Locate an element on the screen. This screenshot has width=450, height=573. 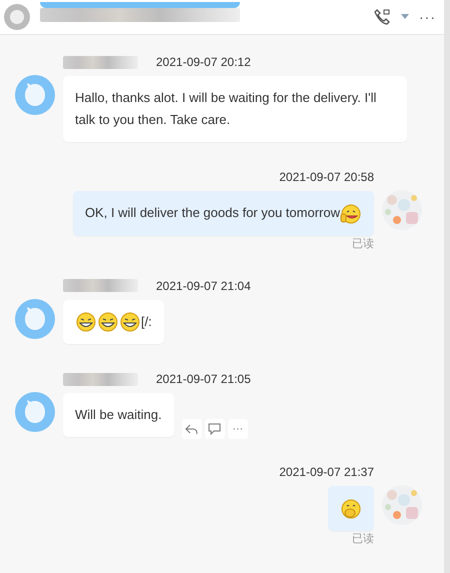
translate-icon is located at coordinates (215, 429).